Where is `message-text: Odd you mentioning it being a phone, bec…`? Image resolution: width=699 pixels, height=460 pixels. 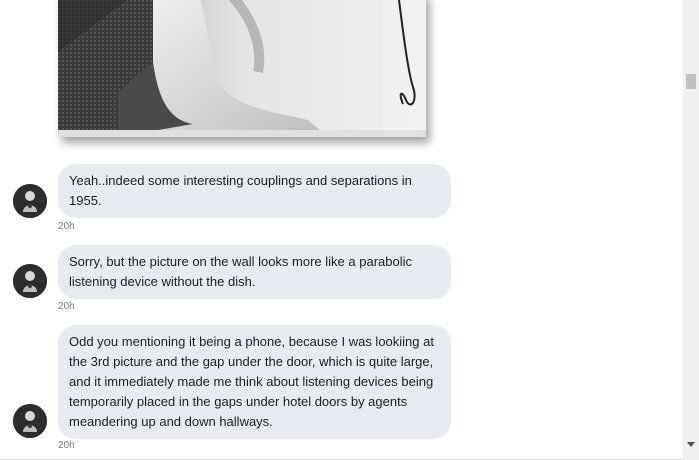
message-text: Odd you mentioning it being a phone, bec… is located at coordinates (251, 381).